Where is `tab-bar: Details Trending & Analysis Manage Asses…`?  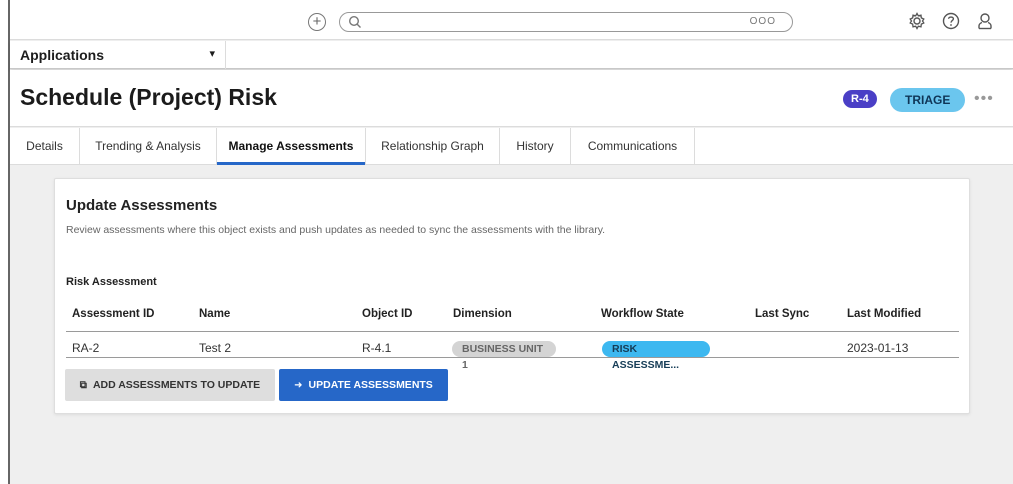 tab-bar: Details Trending & Analysis Manage Asses… is located at coordinates (511, 146).